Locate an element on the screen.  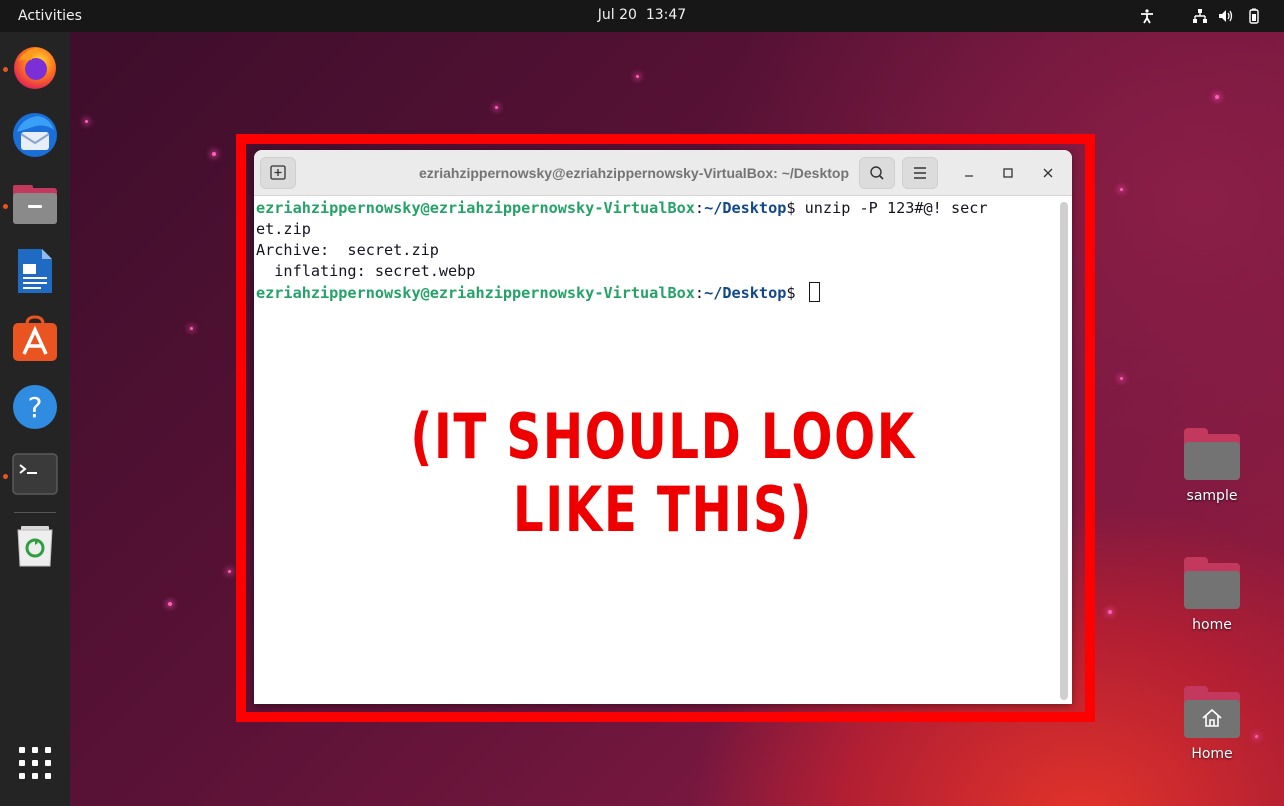
dock-separator is located at coordinates (35, 512).